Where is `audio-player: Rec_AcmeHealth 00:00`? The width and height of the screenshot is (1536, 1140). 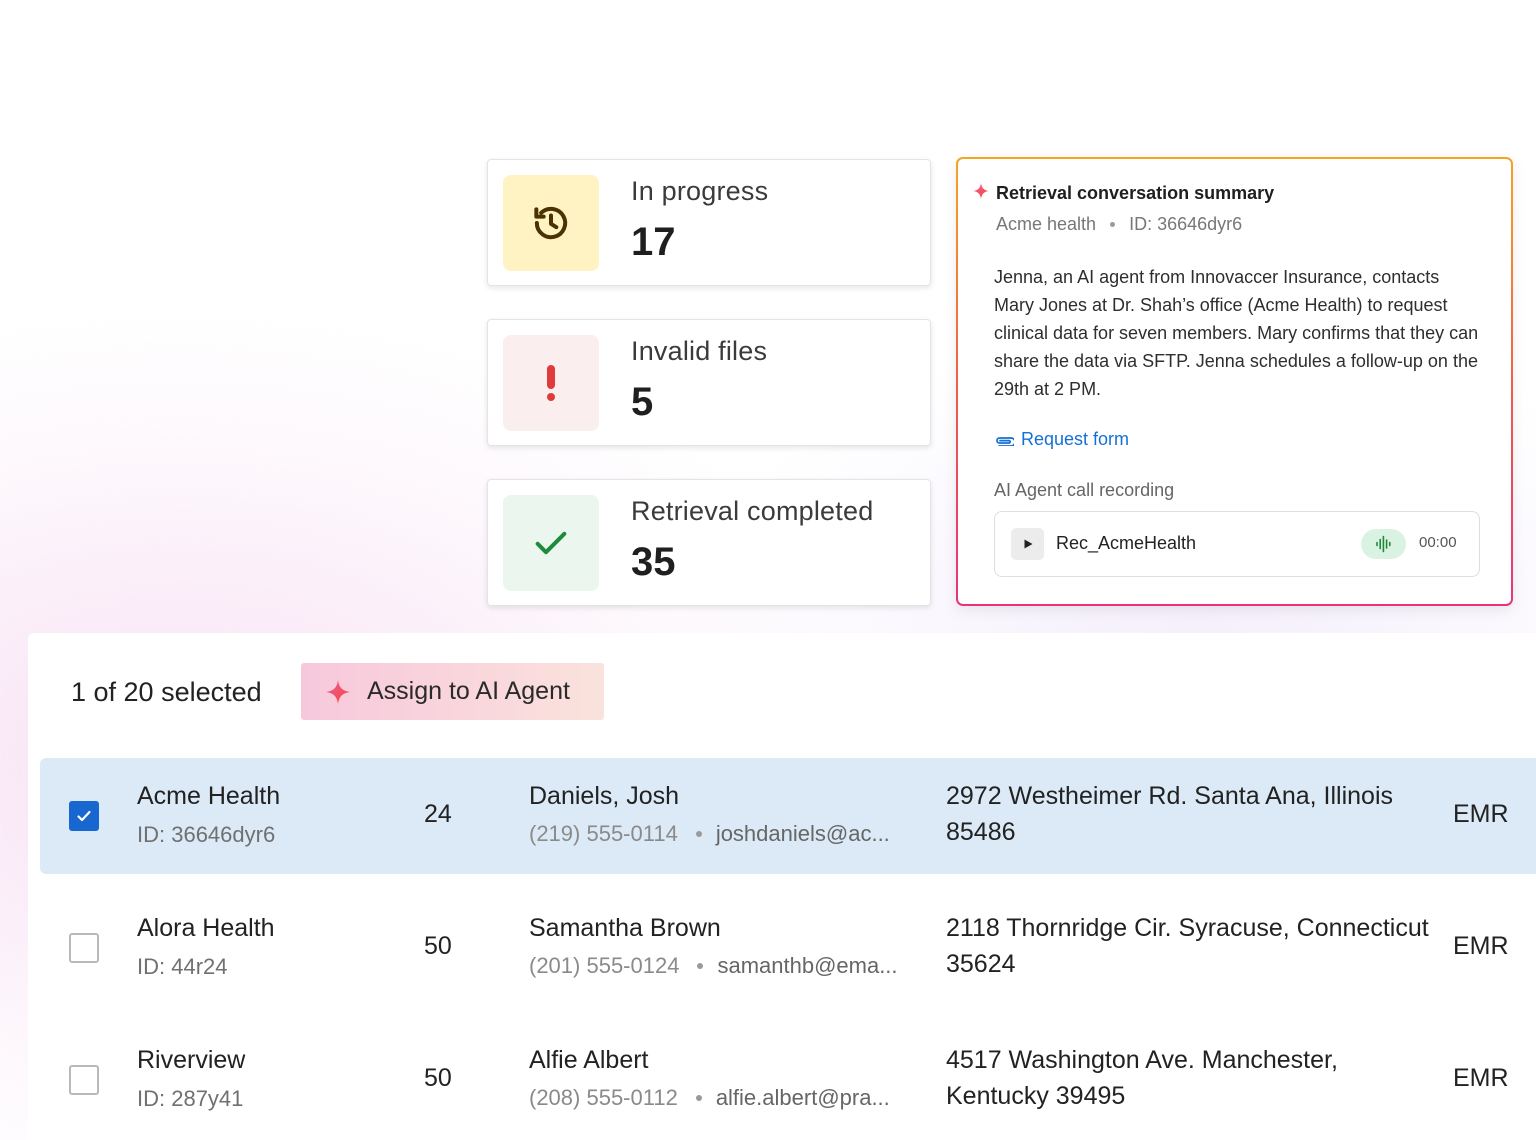 audio-player: Rec_AcmeHealth 00:00 is located at coordinates (1237, 544).